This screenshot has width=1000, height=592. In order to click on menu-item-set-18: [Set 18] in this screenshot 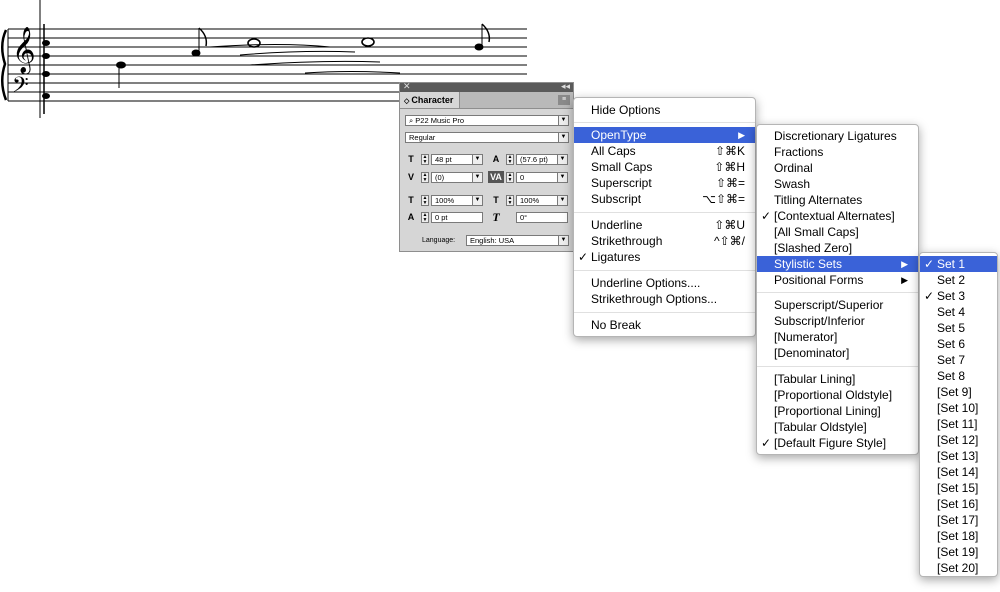, I will do `click(958, 536)`.